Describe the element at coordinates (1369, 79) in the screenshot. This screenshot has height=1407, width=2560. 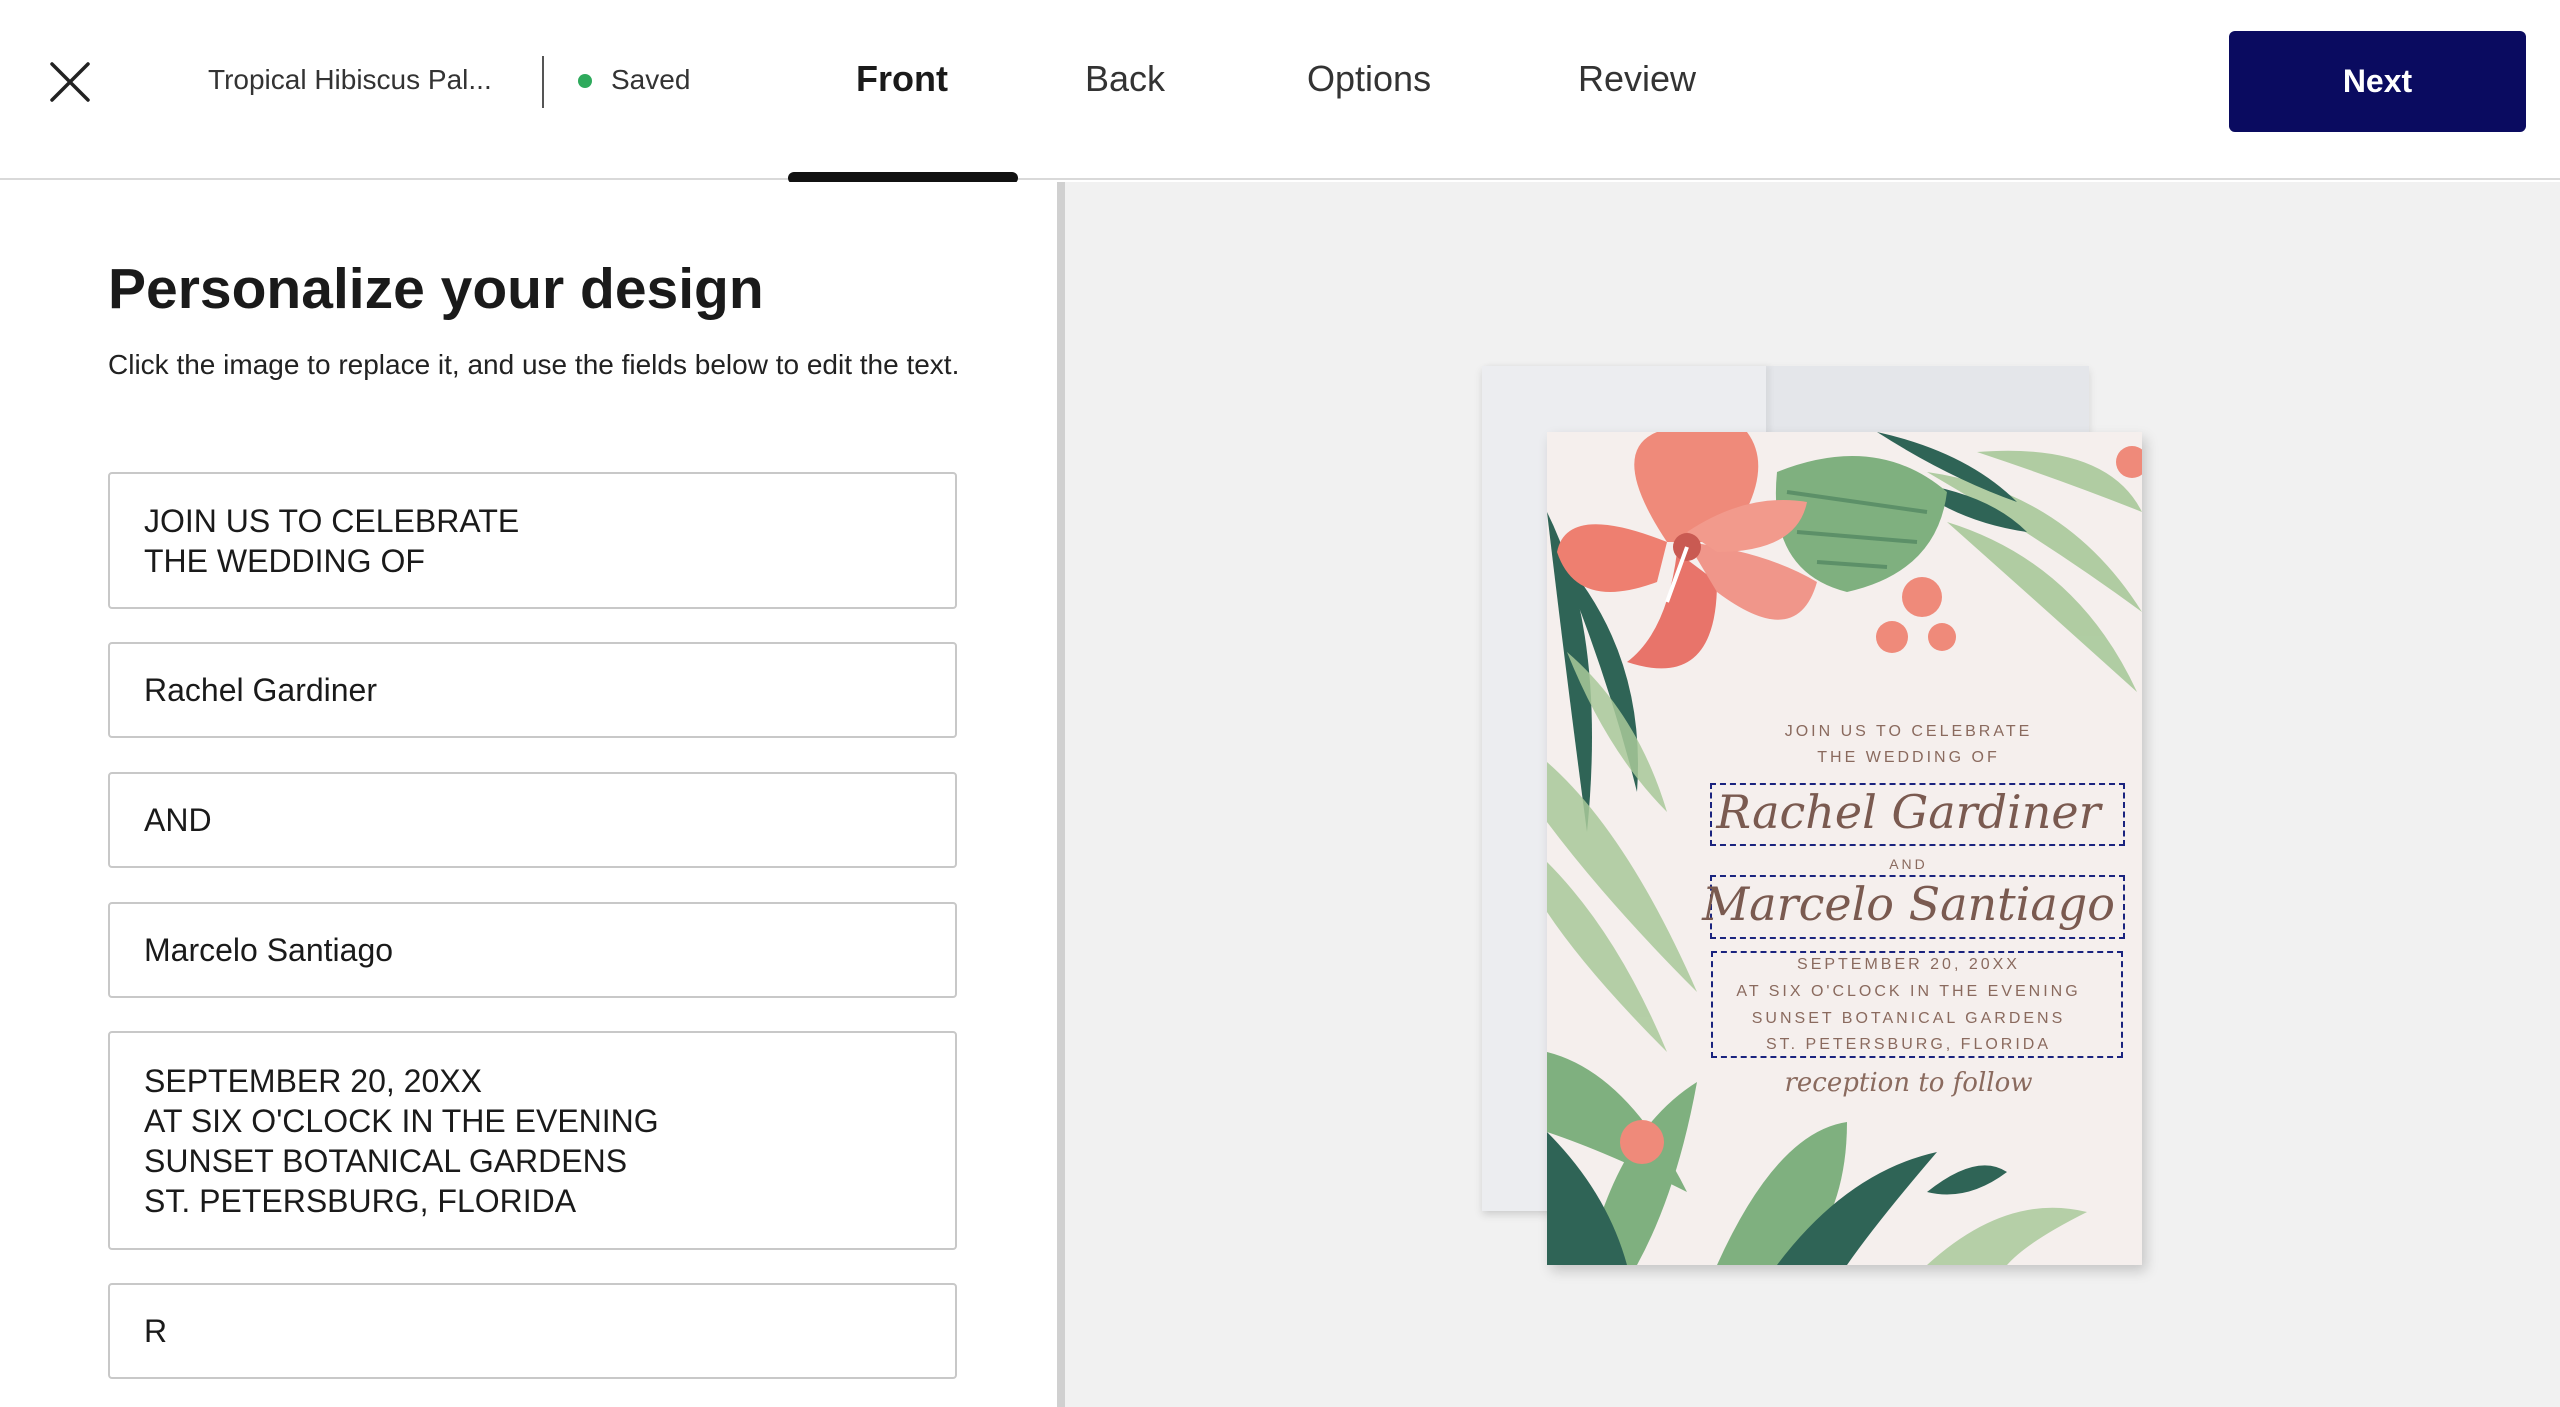
I see `tab-options: Options` at that location.